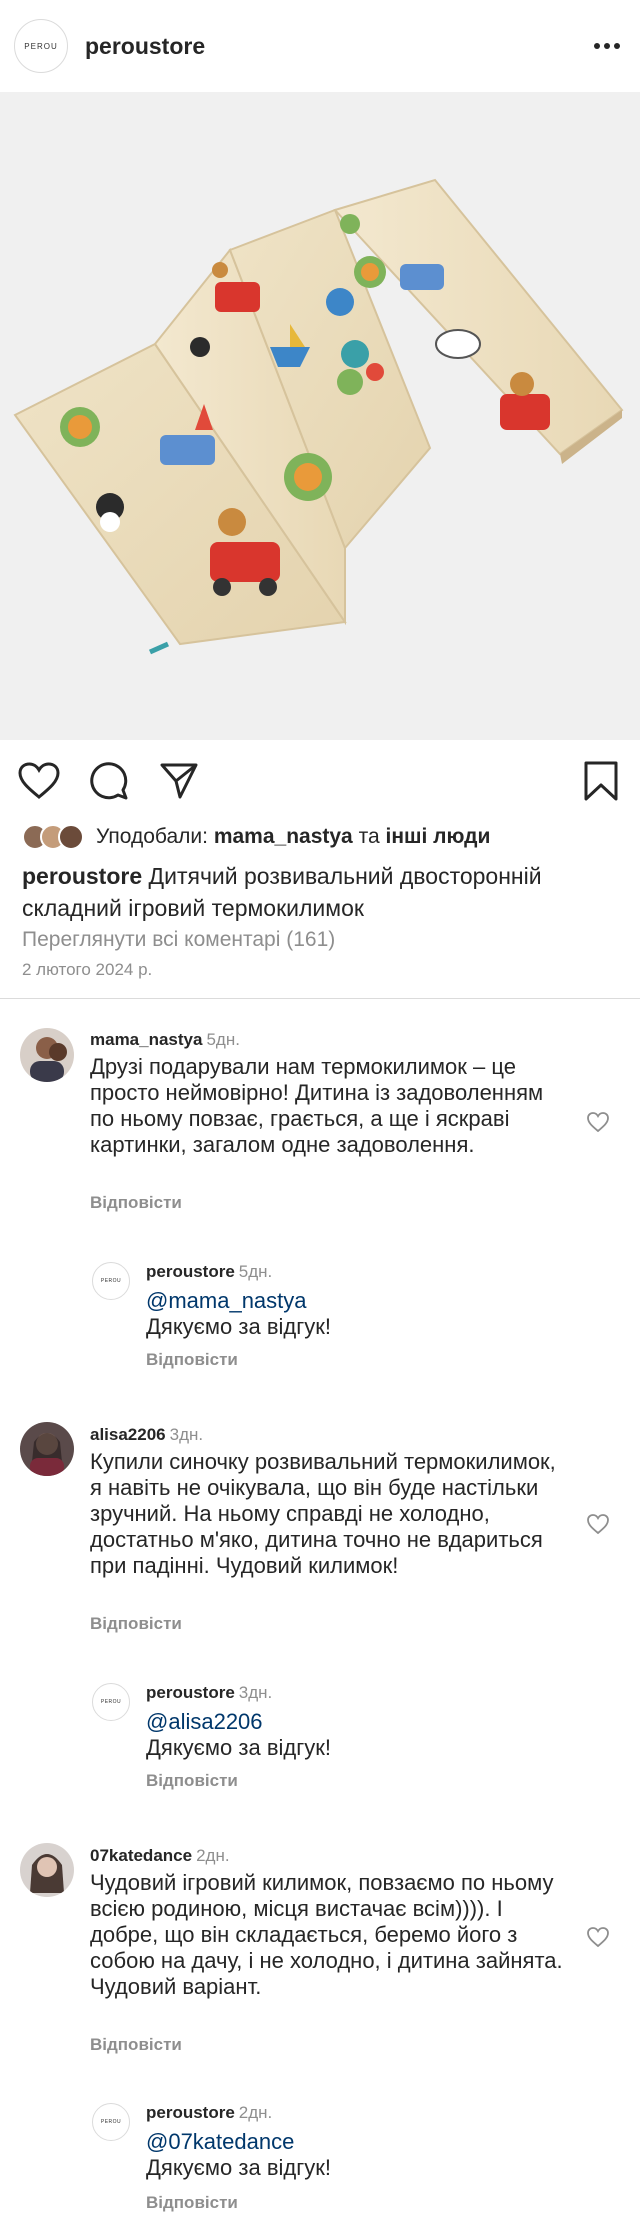 The height and width of the screenshot is (2233, 640). I want to click on likes-others: інші люди, so click(437, 837).